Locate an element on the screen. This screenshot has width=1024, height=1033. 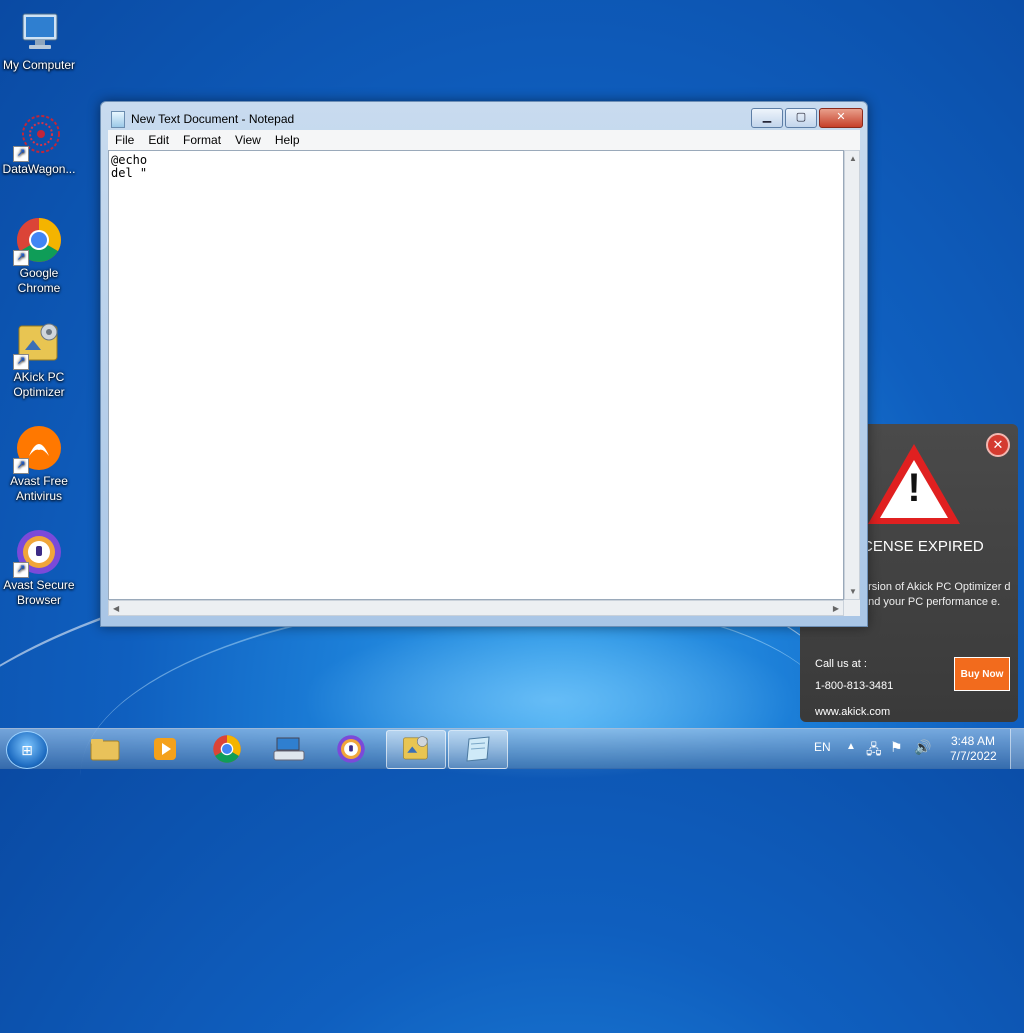
window-controls: ▁ ▢ ✕ is located at coordinates (807, 118).